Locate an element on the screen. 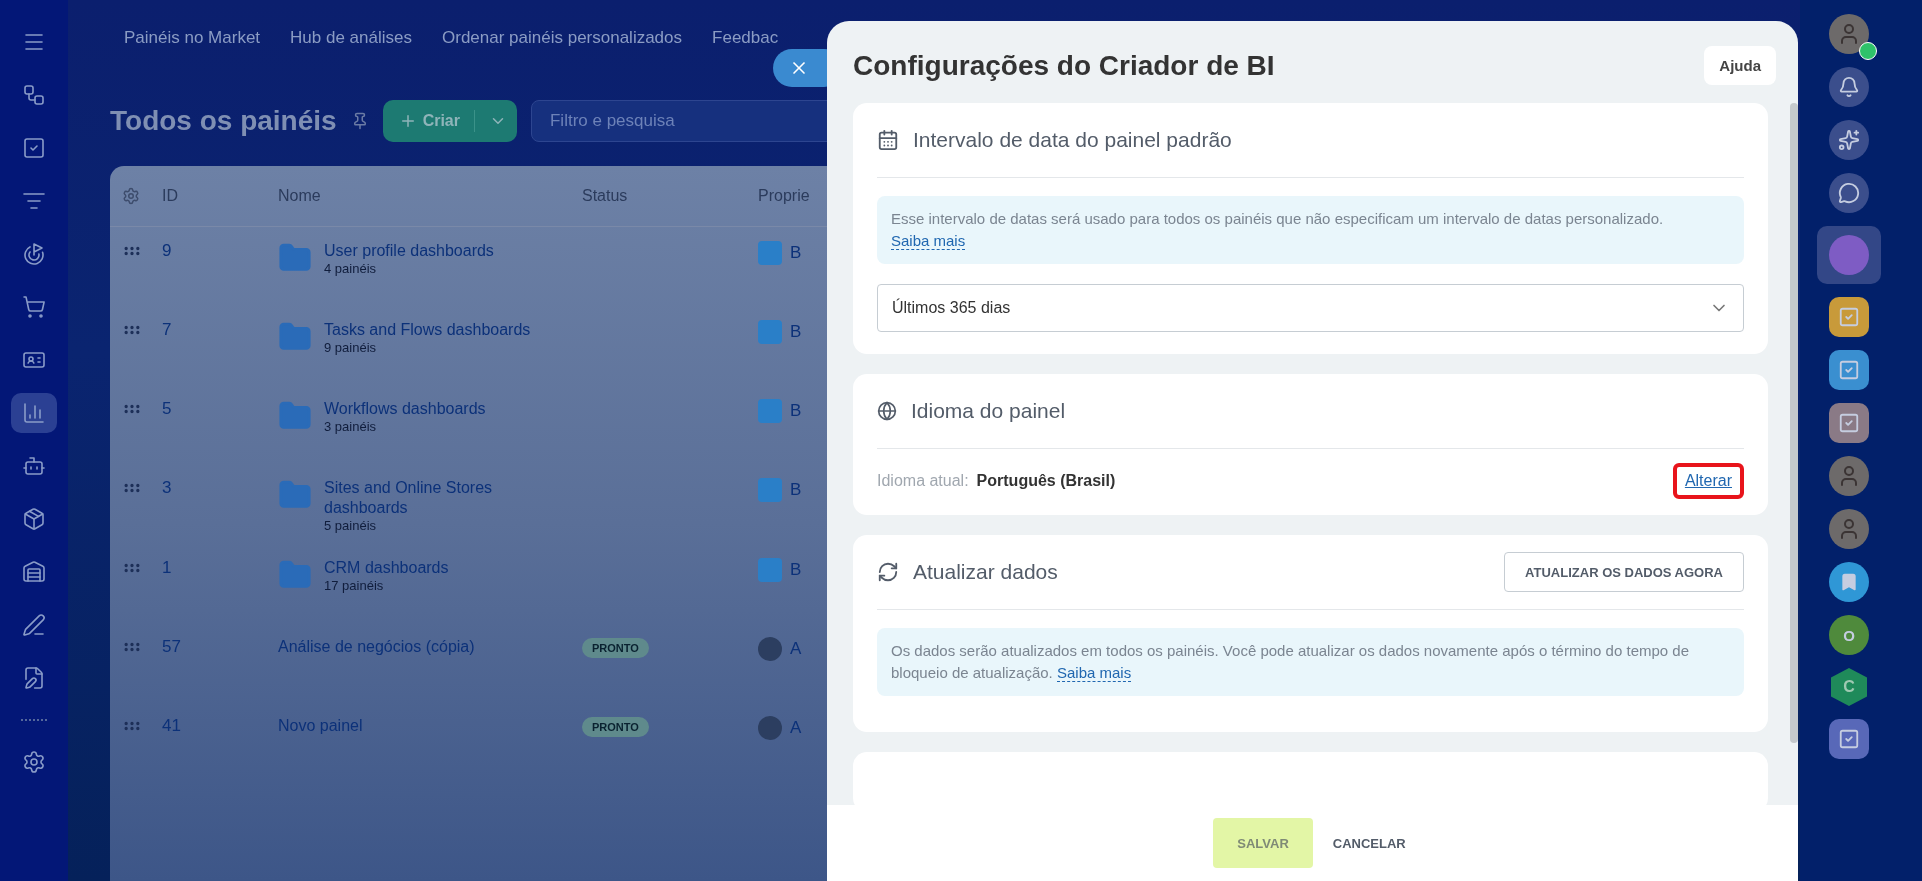  bell-icon is located at coordinates (1849, 87).